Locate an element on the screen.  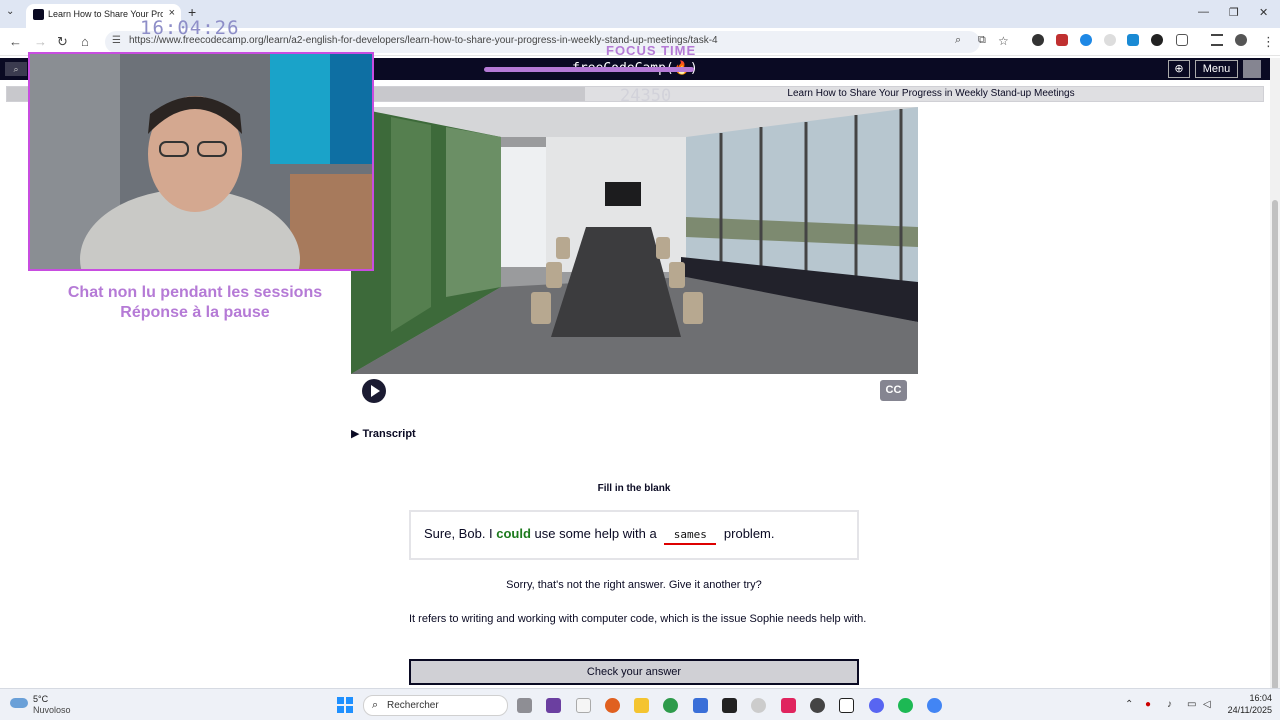
notion-icon is located at coordinates (846, 705).